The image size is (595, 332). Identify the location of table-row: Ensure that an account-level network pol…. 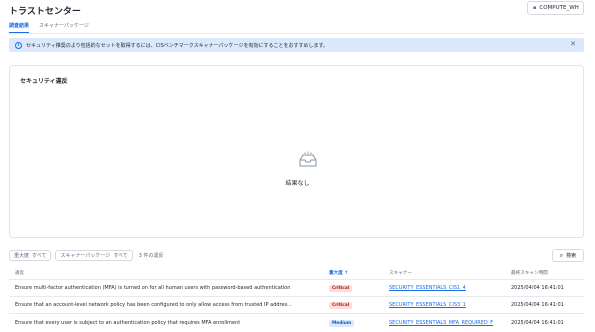
(296, 305).